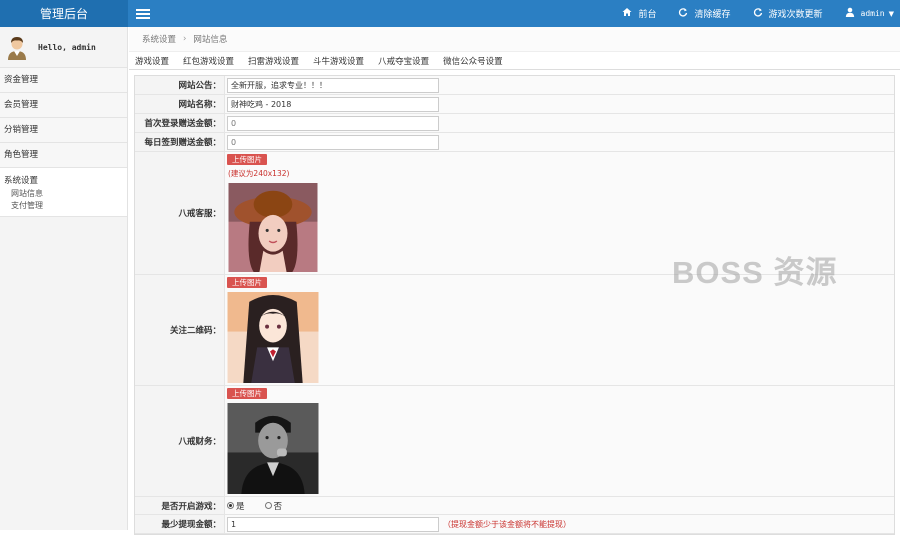 The image size is (900, 535). I want to click on site-name-label: 网站名称：, so click(199, 105).